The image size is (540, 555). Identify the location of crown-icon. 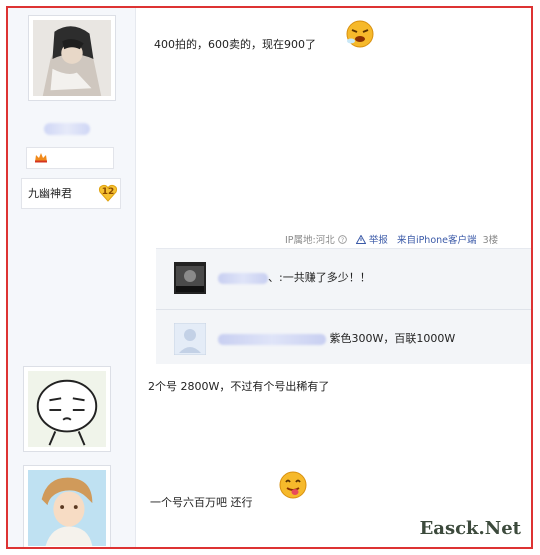
(41, 158).